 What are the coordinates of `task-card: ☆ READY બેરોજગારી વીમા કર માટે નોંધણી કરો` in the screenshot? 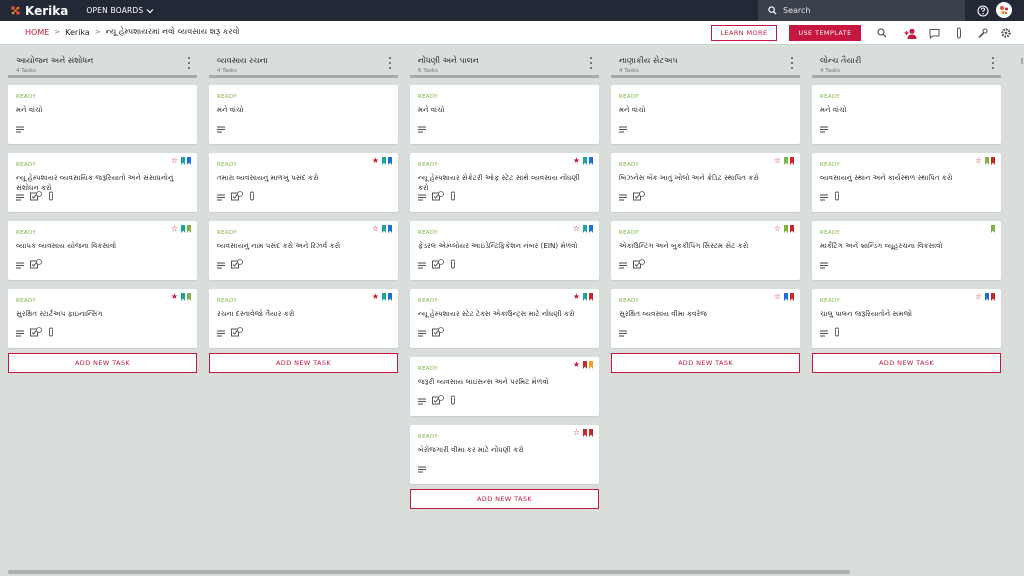 It's located at (504, 454).